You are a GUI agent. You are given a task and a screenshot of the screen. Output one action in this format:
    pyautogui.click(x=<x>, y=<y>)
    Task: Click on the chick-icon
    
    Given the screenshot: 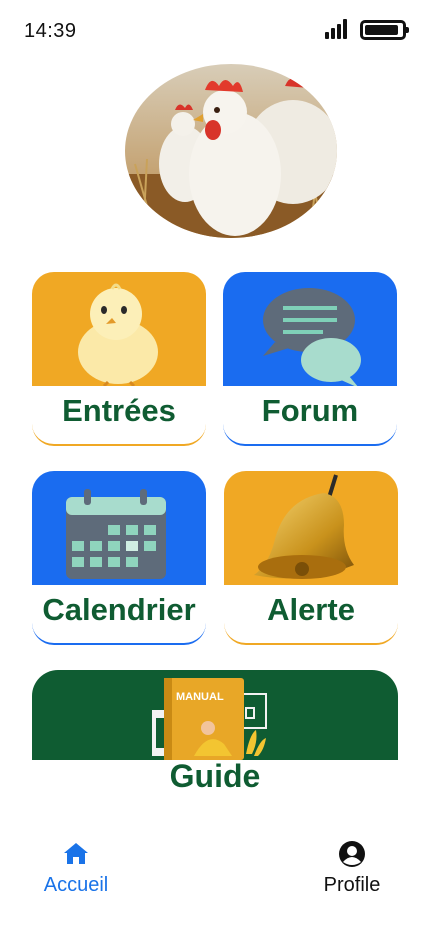 What is the action you would take?
    pyautogui.click(x=119, y=329)
    